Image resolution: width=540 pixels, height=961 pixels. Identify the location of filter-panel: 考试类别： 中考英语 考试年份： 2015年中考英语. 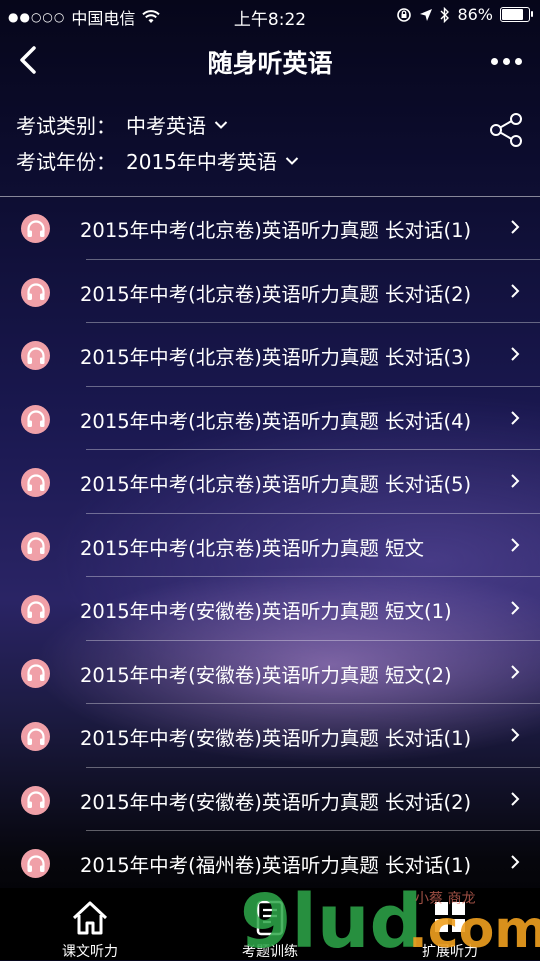
(270, 144).